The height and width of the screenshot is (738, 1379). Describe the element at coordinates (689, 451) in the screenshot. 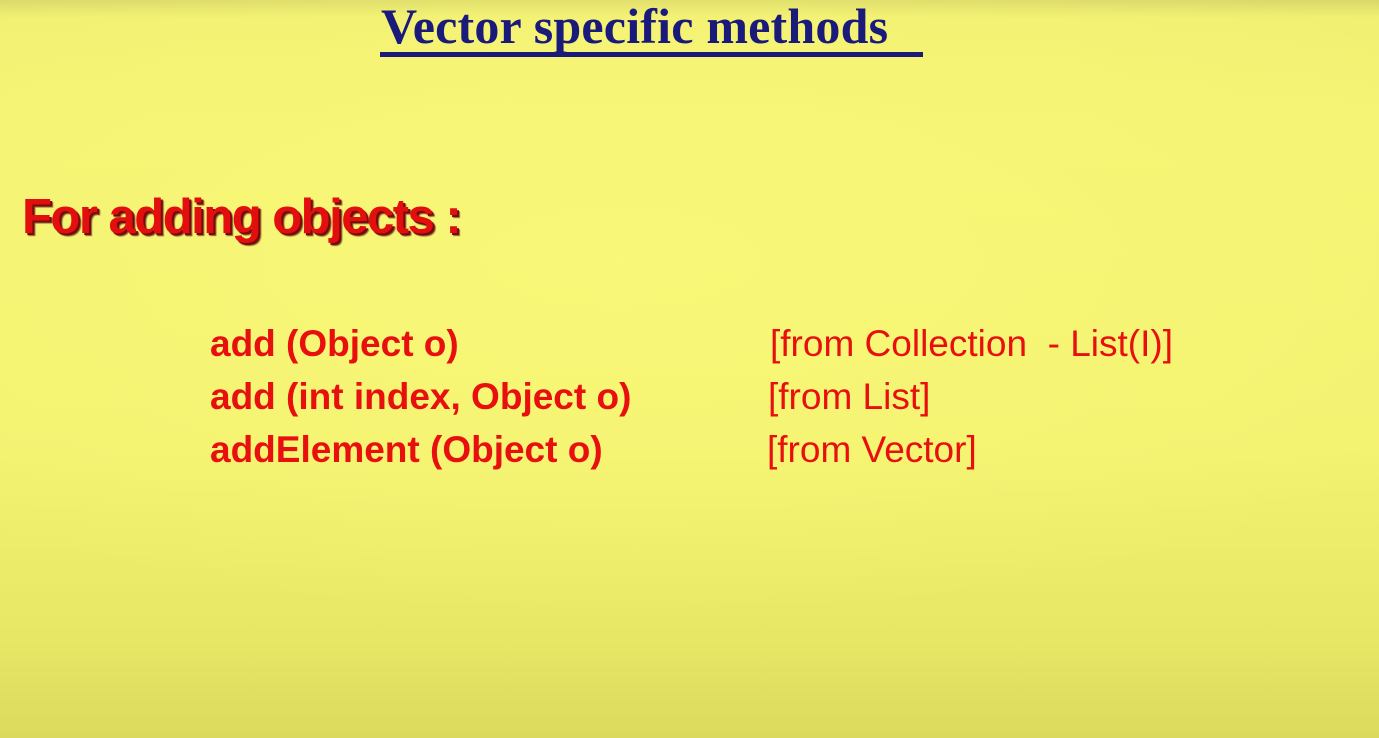

I see `method-row: addElement (Object o) [from Vector]` at that location.